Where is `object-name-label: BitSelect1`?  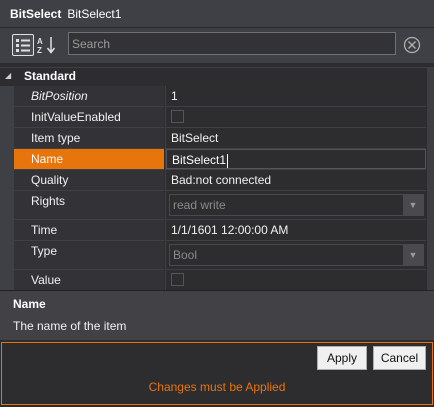
object-name-label: BitSelect1 is located at coordinates (94, 13).